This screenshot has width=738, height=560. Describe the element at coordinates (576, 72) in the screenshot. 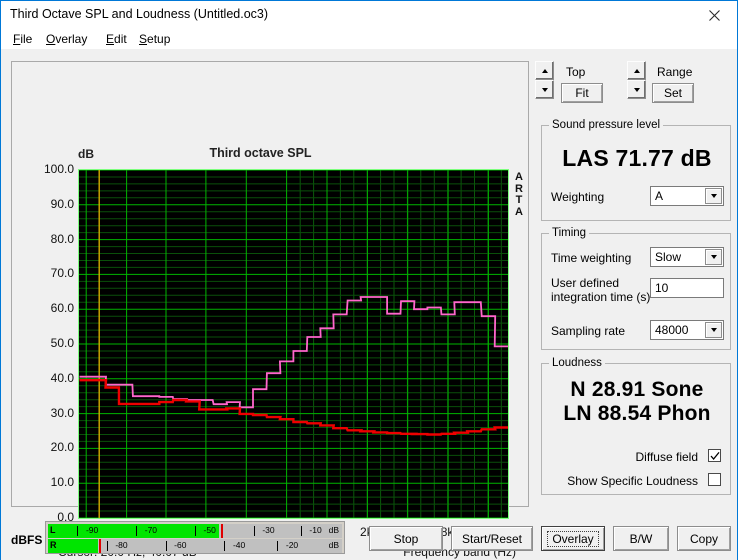

I see `top-label: Top` at that location.